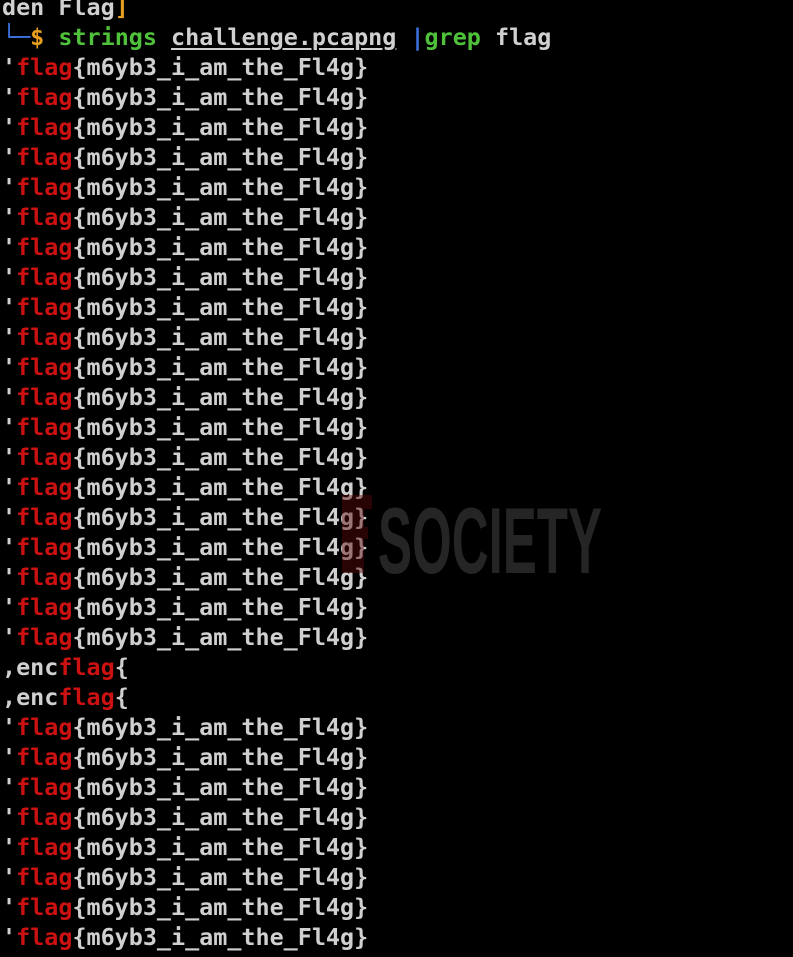 This screenshot has width=793, height=957. What do you see at coordinates (30, 697) in the screenshot?
I see `line-prefix: ,enc` at bounding box center [30, 697].